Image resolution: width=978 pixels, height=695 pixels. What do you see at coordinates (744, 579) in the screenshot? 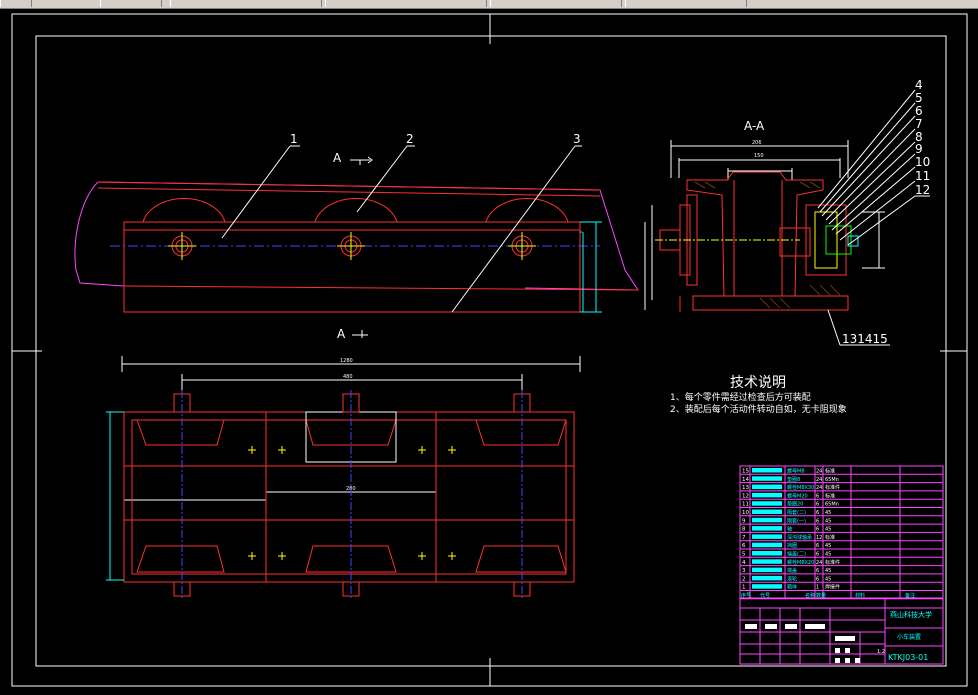
I see `bom-row-no: 2` at bounding box center [744, 579].